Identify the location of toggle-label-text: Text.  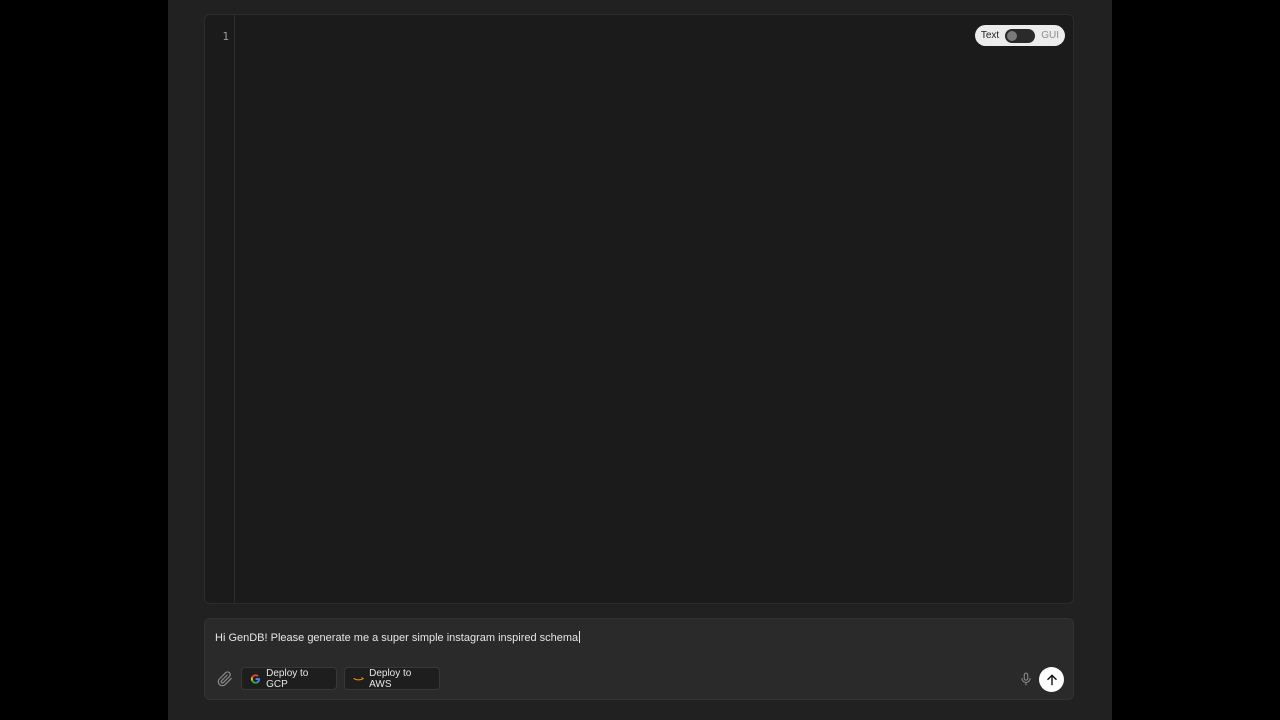
(990, 35).